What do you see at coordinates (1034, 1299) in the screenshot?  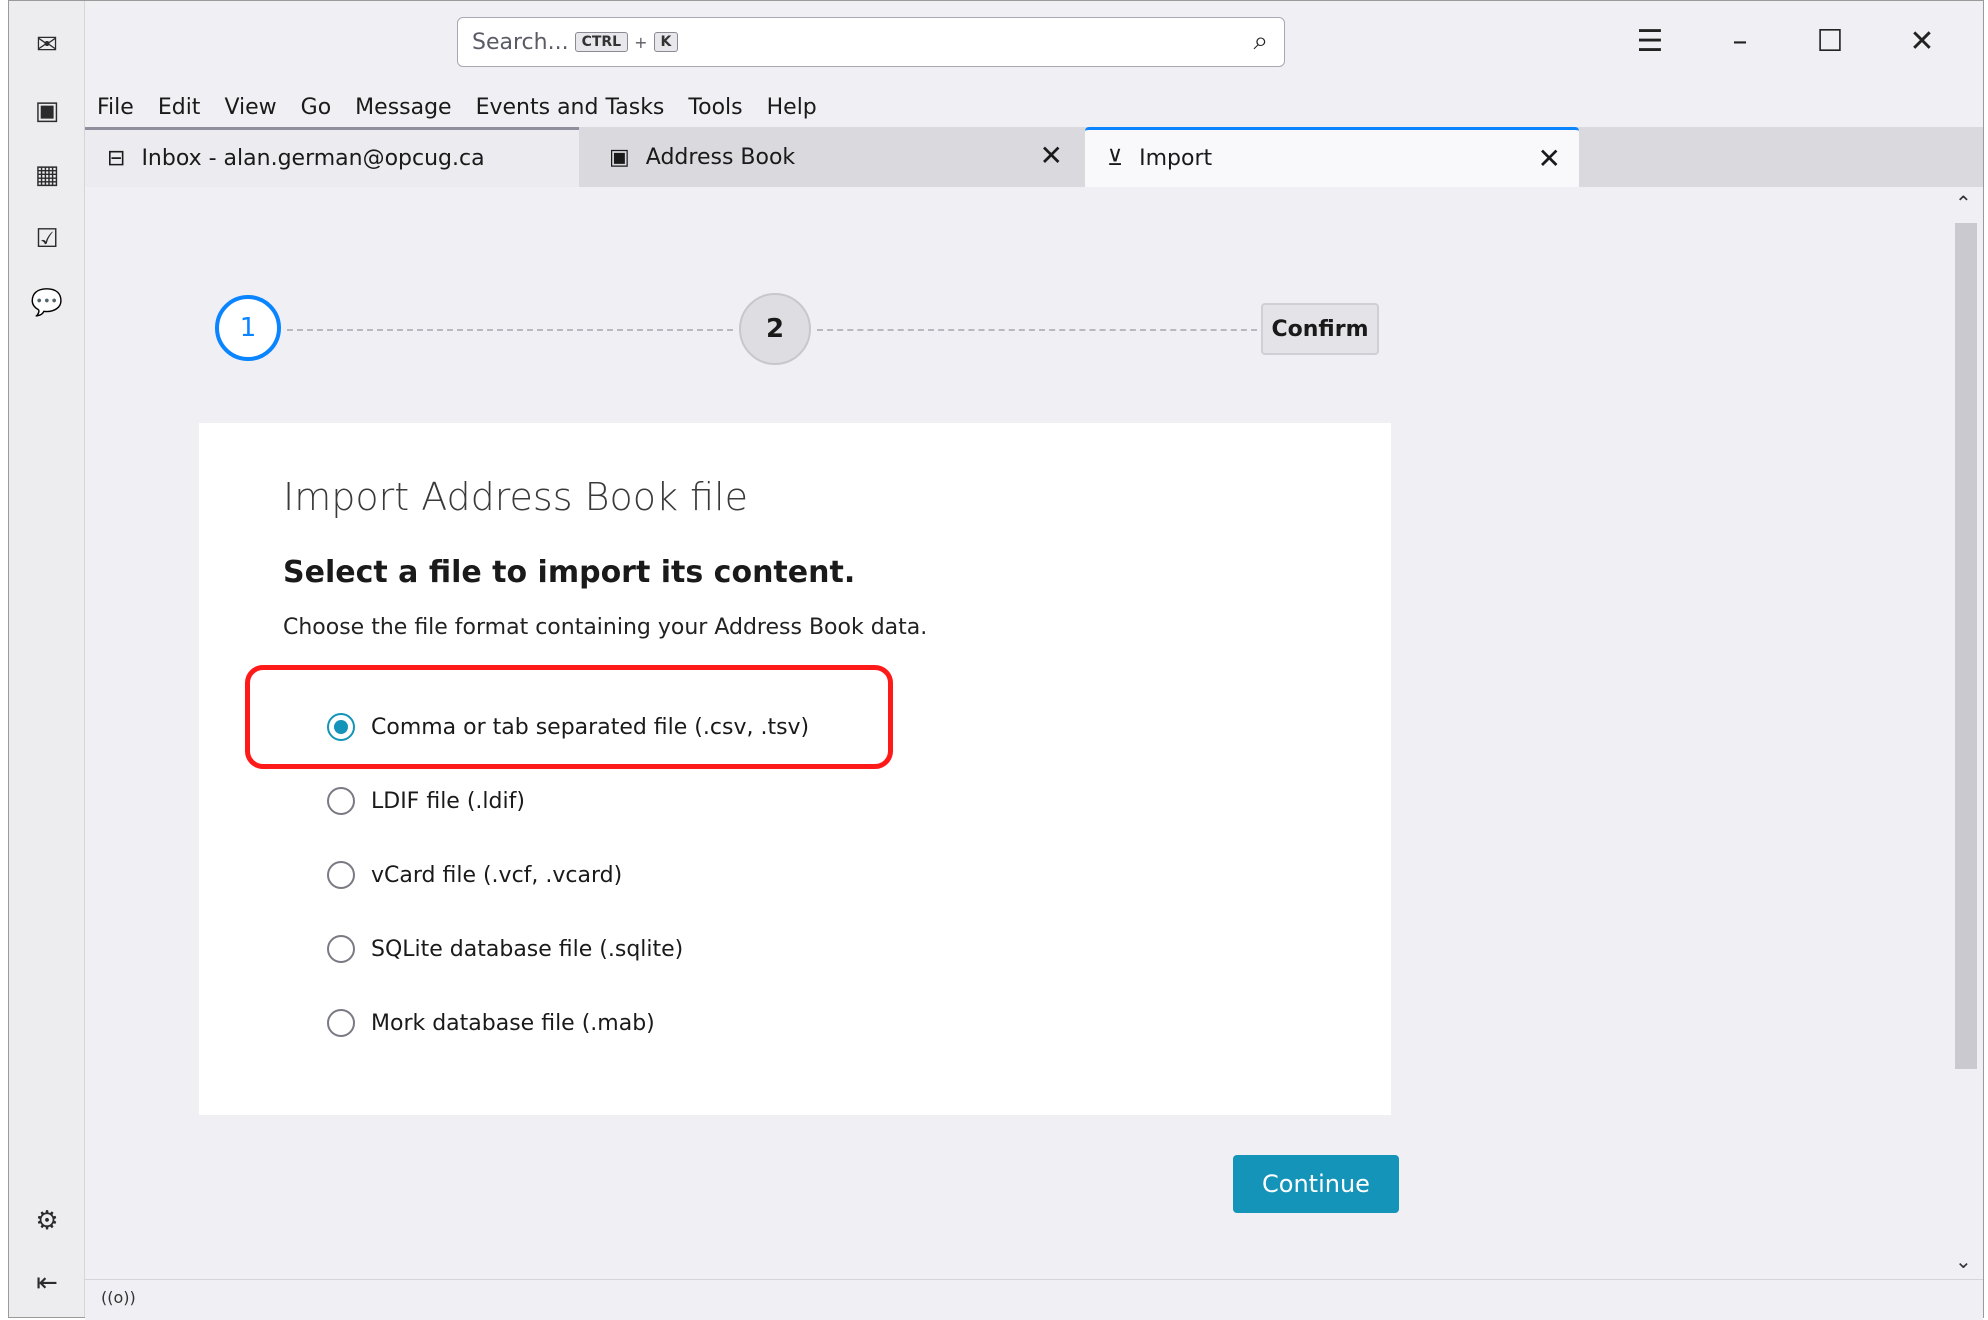 I see `status-bar: ((o))` at bounding box center [1034, 1299].